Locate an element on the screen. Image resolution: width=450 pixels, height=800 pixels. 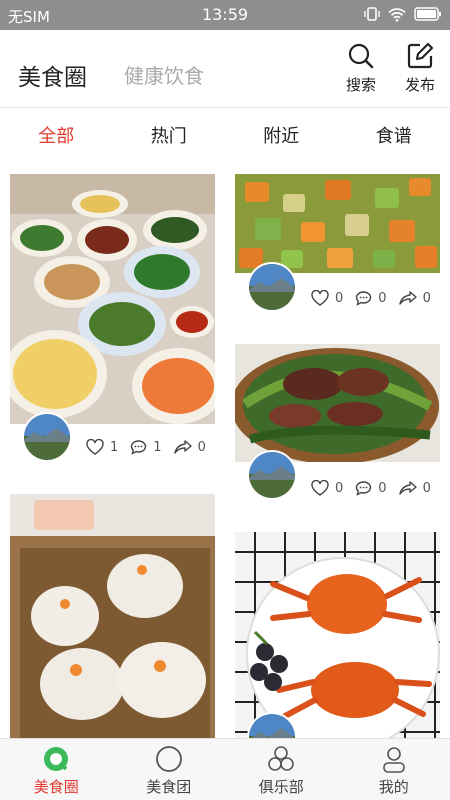
nav-mine: 我的 is located at coordinates (394, 769).